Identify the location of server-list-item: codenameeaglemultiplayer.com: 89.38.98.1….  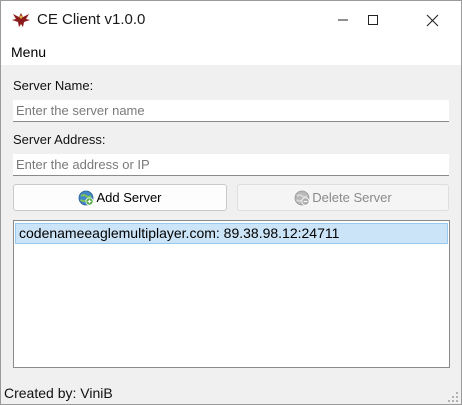
(231, 233).